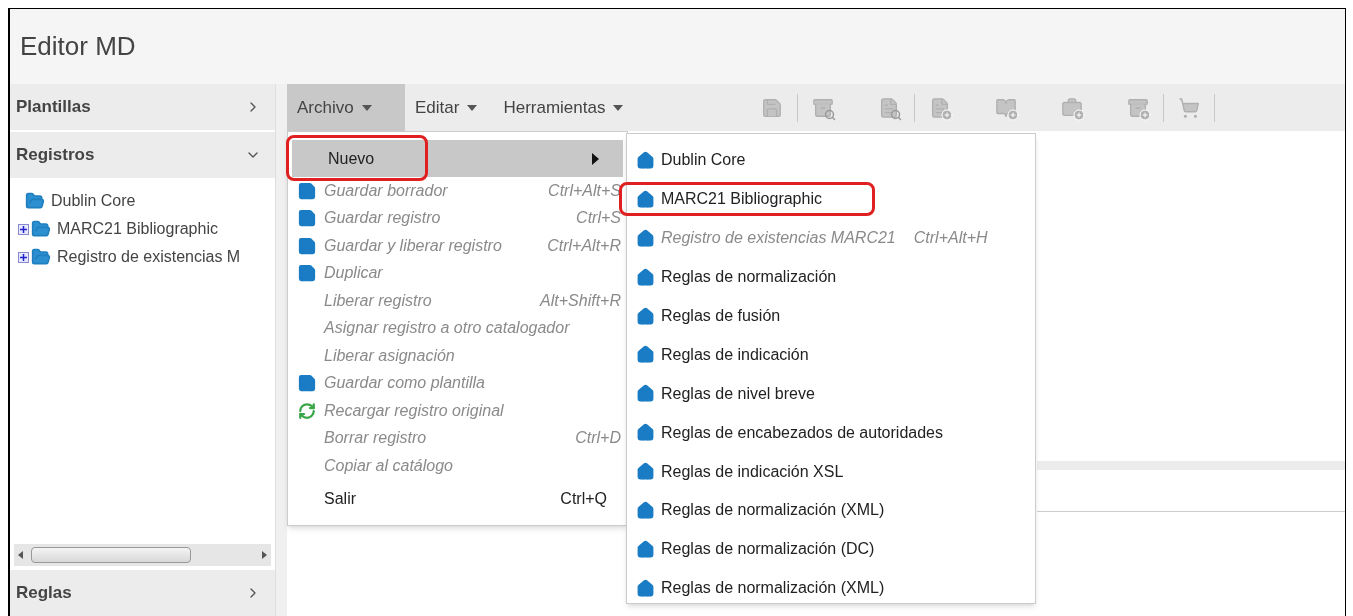  Describe the element at coordinates (741, 199) in the screenshot. I see `submenu-item-label: MARC21 Bibliographic` at that location.